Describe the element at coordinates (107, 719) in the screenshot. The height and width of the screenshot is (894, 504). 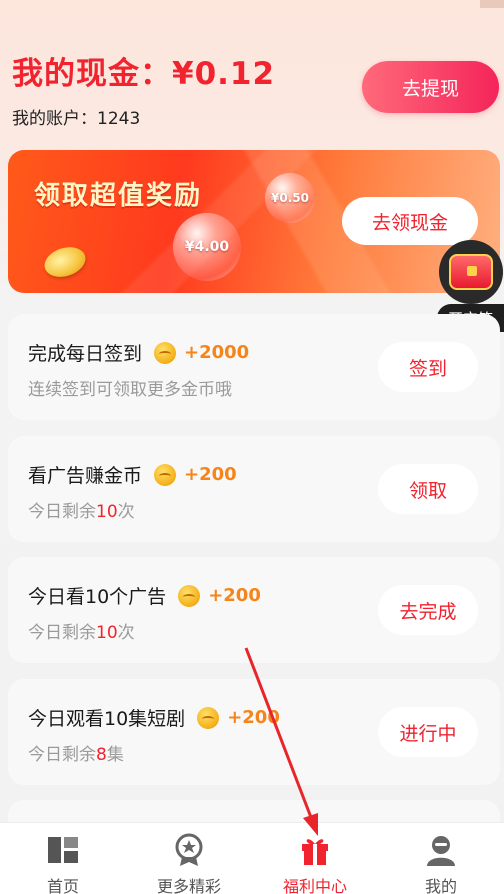
I see `task-title-text: 今日观看10集短剧` at that location.